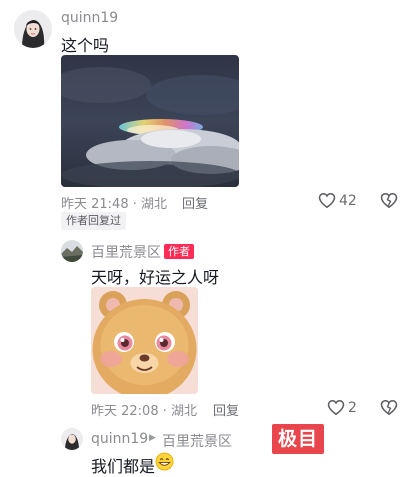  What do you see at coordinates (352, 408) in the screenshot?
I see `reply-like-count: 2` at bounding box center [352, 408].